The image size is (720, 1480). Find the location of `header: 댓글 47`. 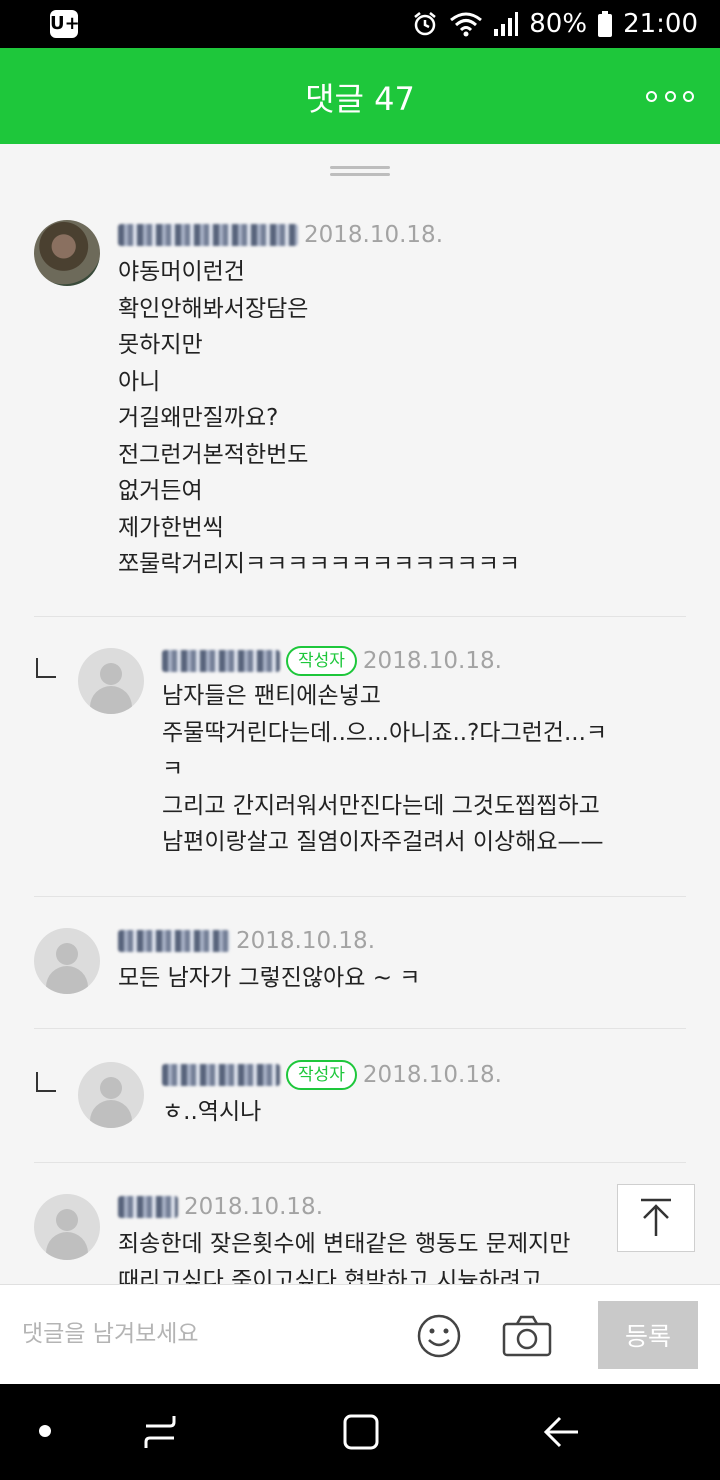

header: 댓글 47 is located at coordinates (360, 96).